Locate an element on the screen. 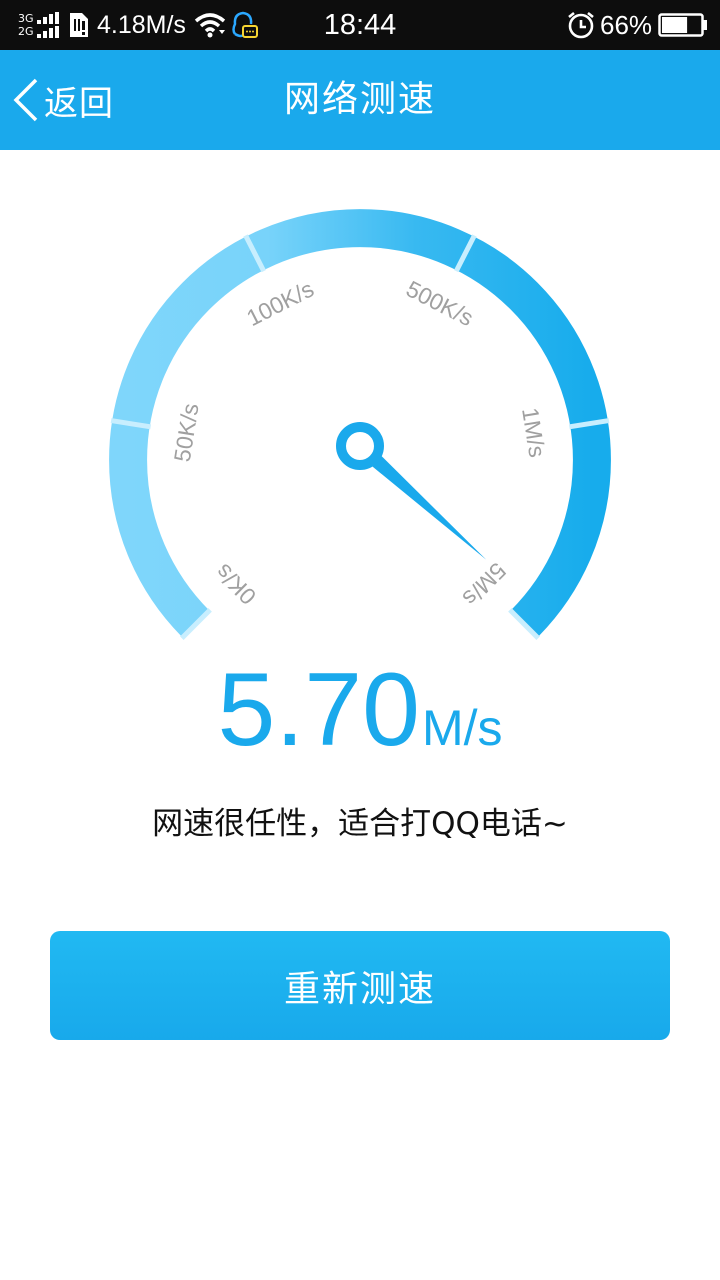 Image resolution: width=720 pixels, height=1280 pixels. tick-label-1: 50K/s is located at coordinates (186, 432).